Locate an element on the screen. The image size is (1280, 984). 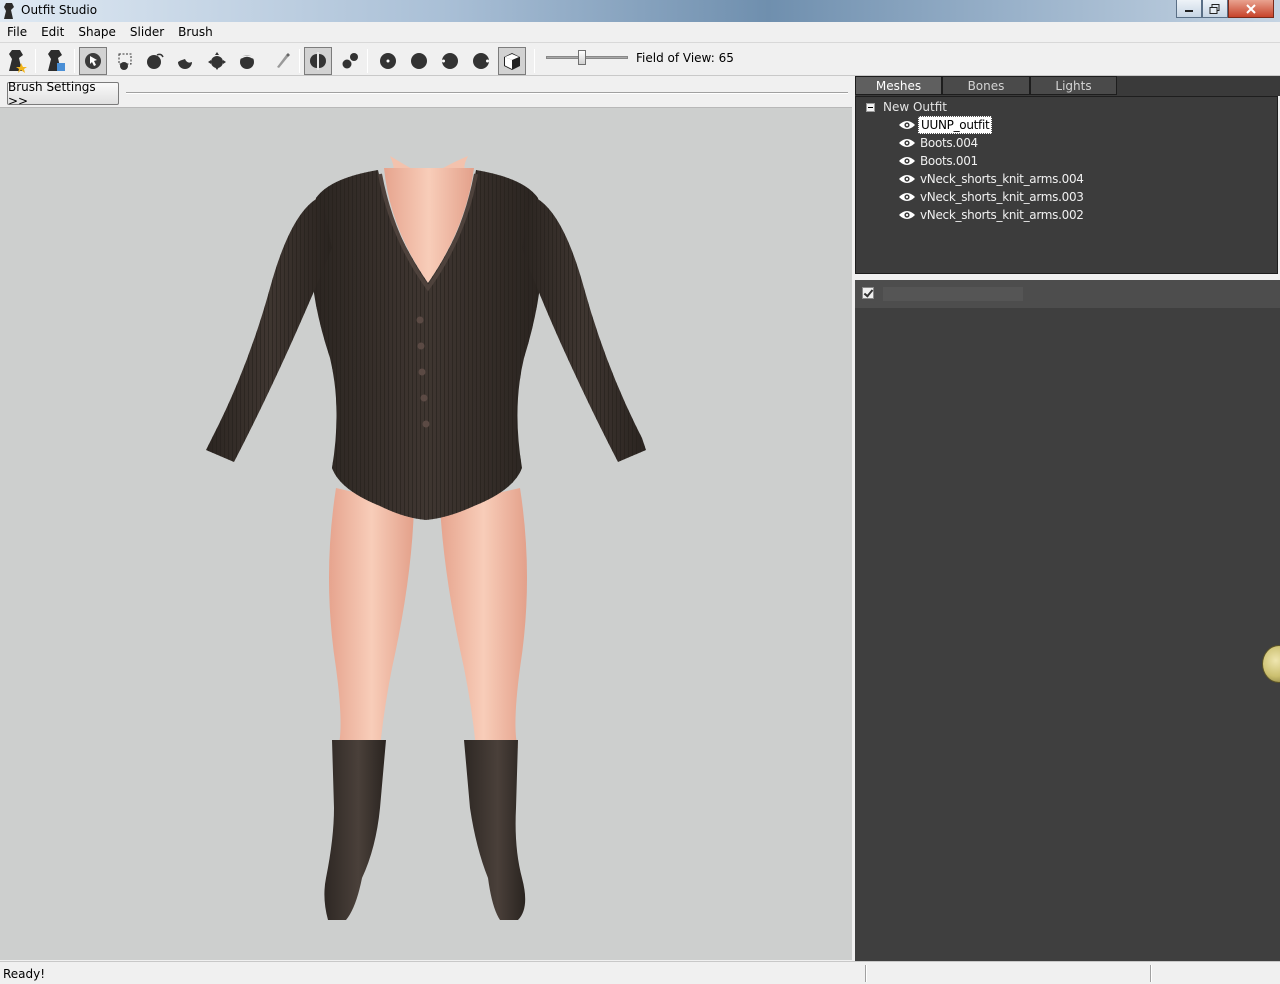
select-brush-icon is located at coordinates (93, 61).